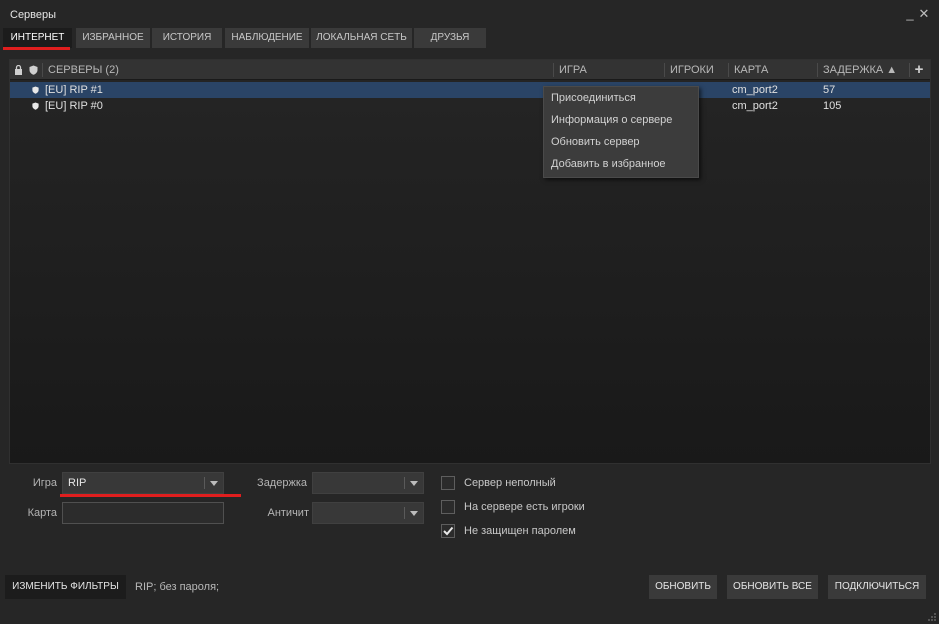 The height and width of the screenshot is (624, 939). Describe the element at coordinates (74, 106) in the screenshot. I see `server-name: [EU] RIP #0` at that location.